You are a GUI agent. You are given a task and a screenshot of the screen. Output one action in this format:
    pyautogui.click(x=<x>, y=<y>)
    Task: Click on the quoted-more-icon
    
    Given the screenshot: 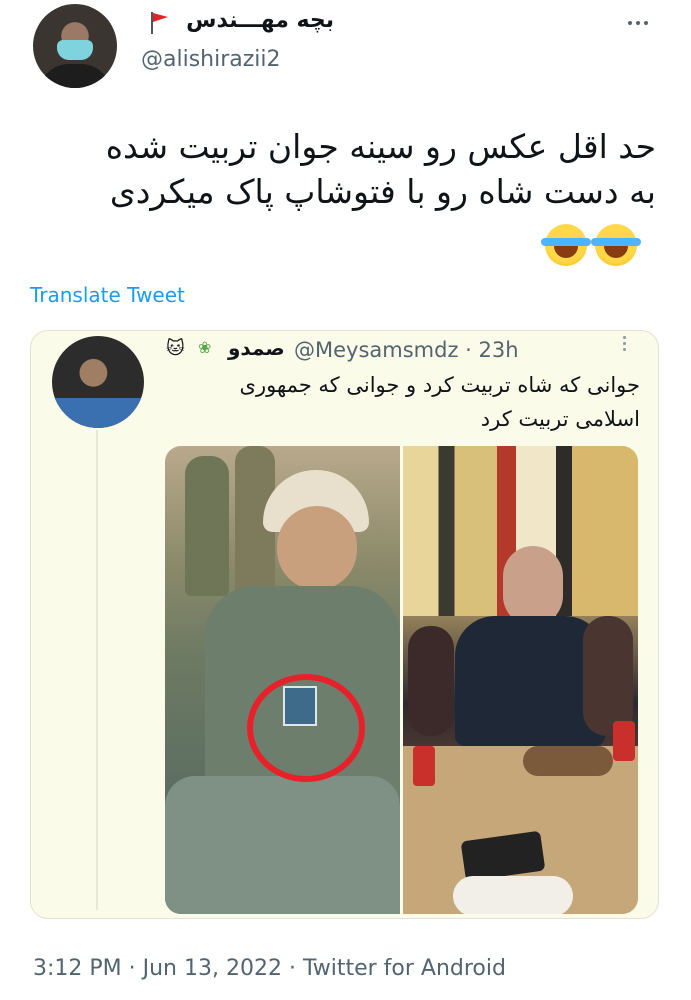 What is the action you would take?
    pyautogui.click(x=624, y=347)
    